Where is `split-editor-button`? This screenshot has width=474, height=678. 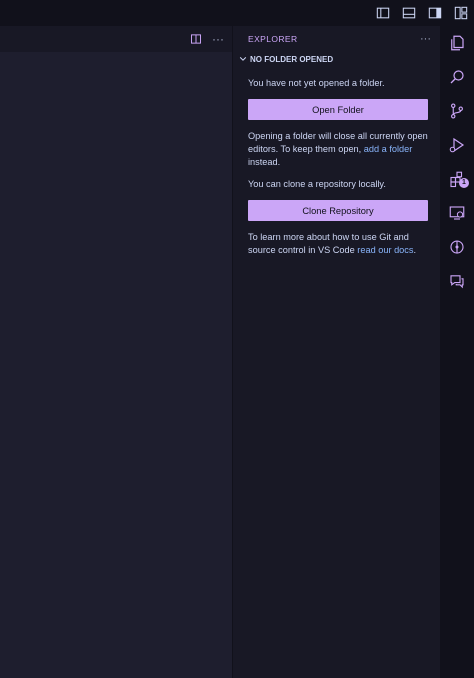 split-editor-button is located at coordinates (196, 39).